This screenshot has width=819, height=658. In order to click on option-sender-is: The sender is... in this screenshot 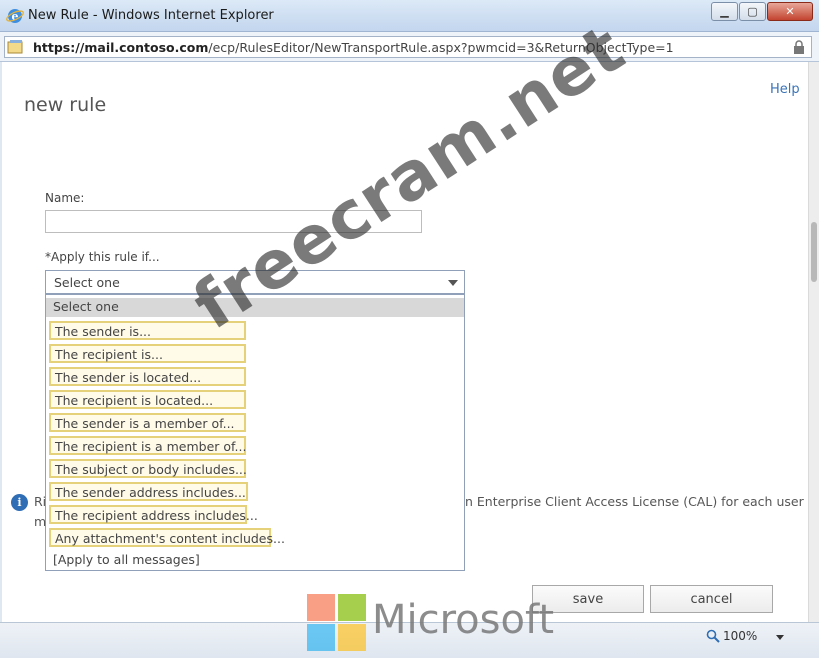, I will do `click(147, 330)`.